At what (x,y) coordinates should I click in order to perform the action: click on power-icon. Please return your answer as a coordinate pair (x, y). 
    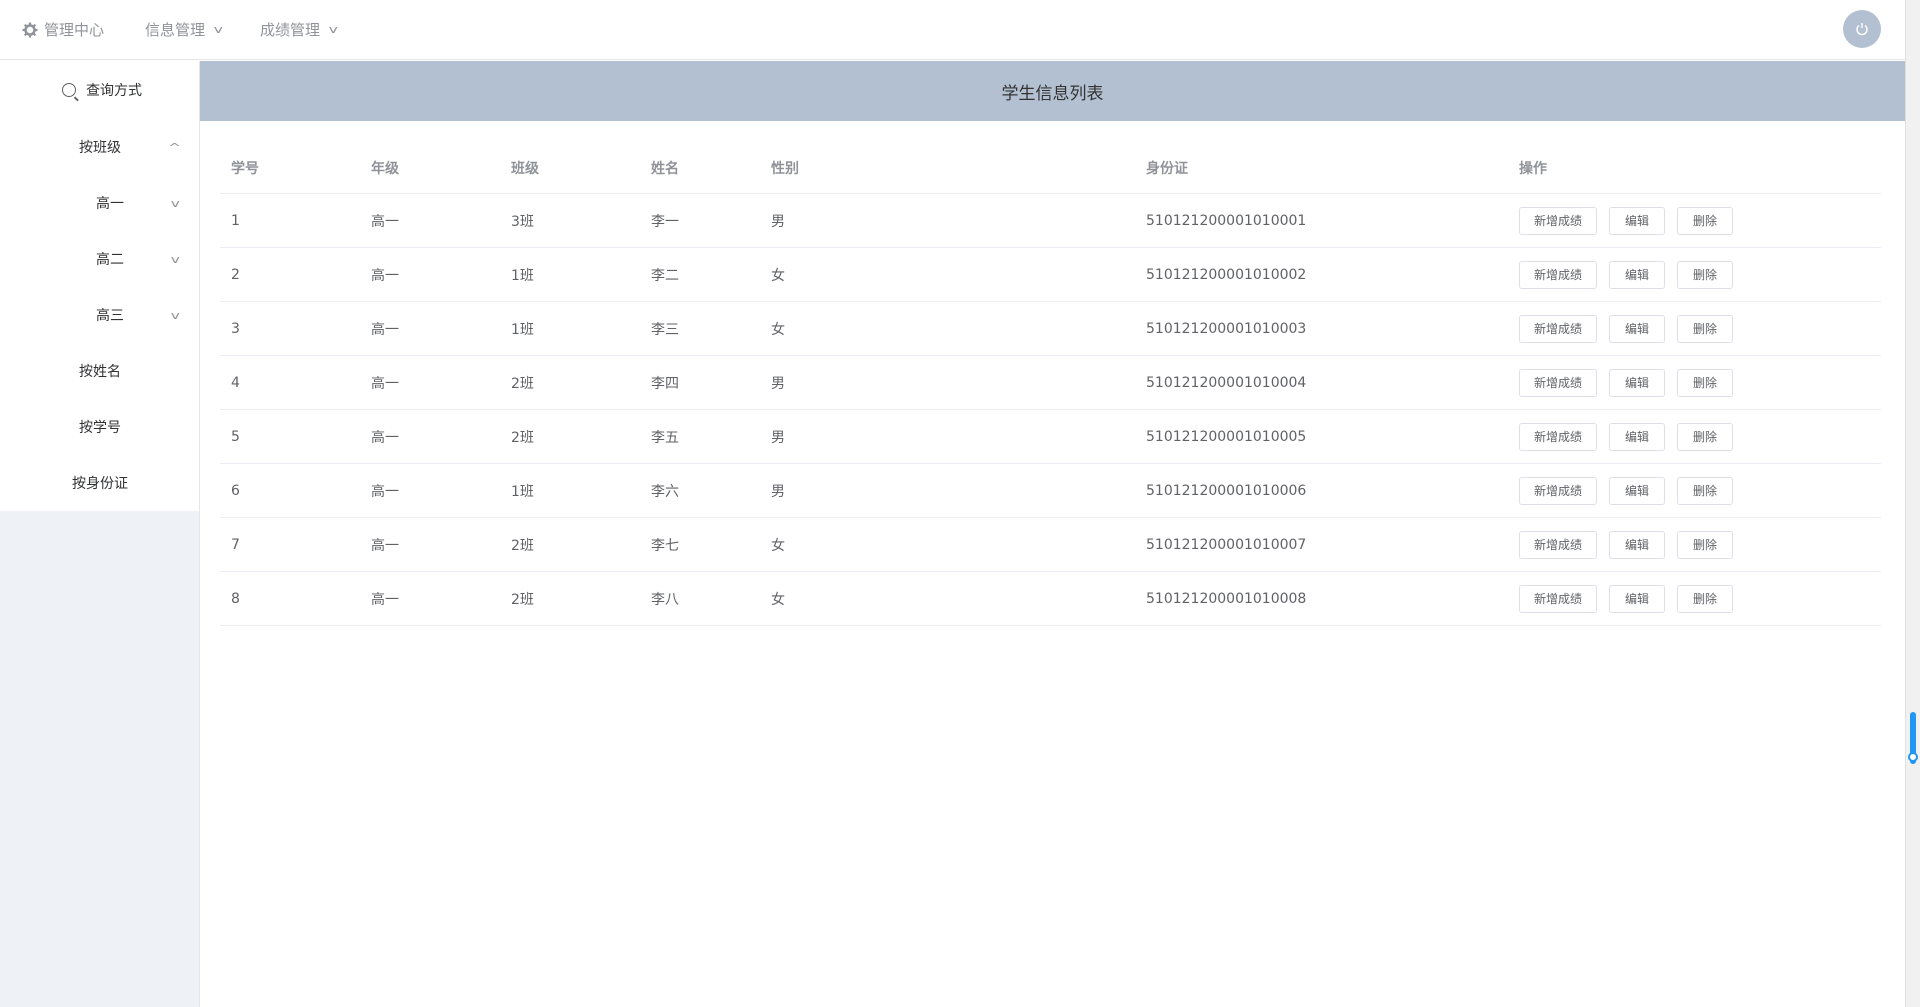
    Looking at the image, I should click on (1862, 29).